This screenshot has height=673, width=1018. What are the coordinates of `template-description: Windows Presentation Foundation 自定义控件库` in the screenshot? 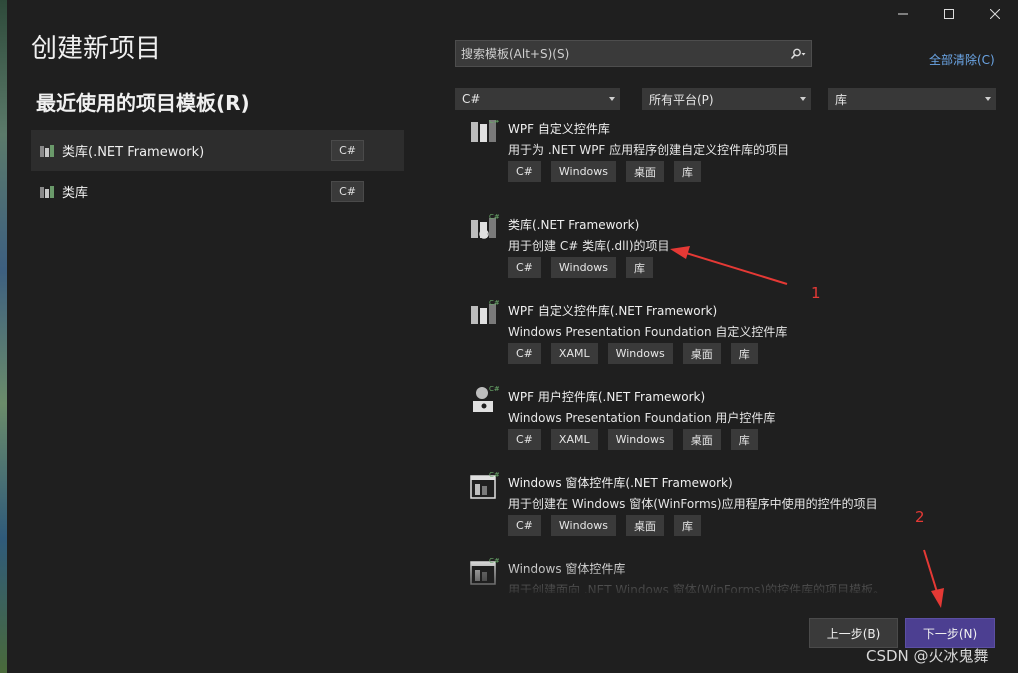 It's located at (648, 332).